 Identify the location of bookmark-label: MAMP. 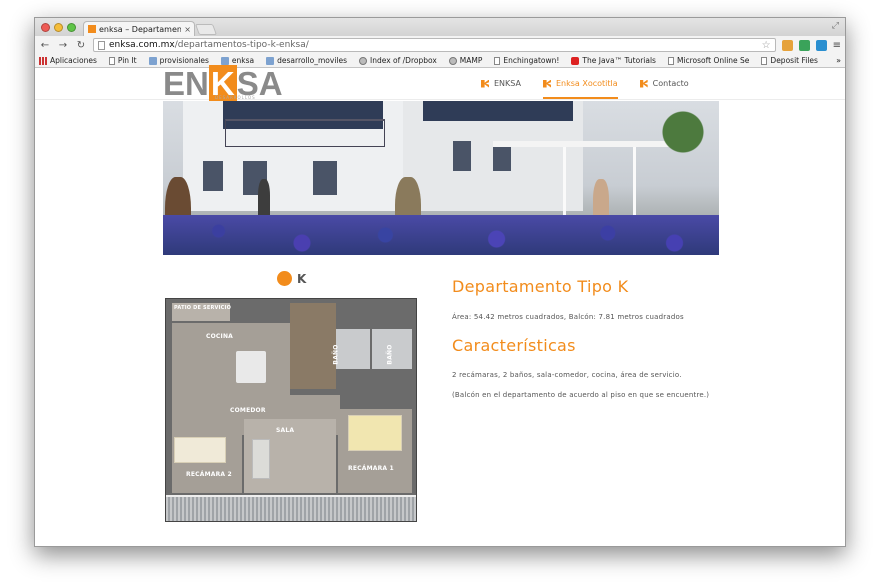
(471, 60).